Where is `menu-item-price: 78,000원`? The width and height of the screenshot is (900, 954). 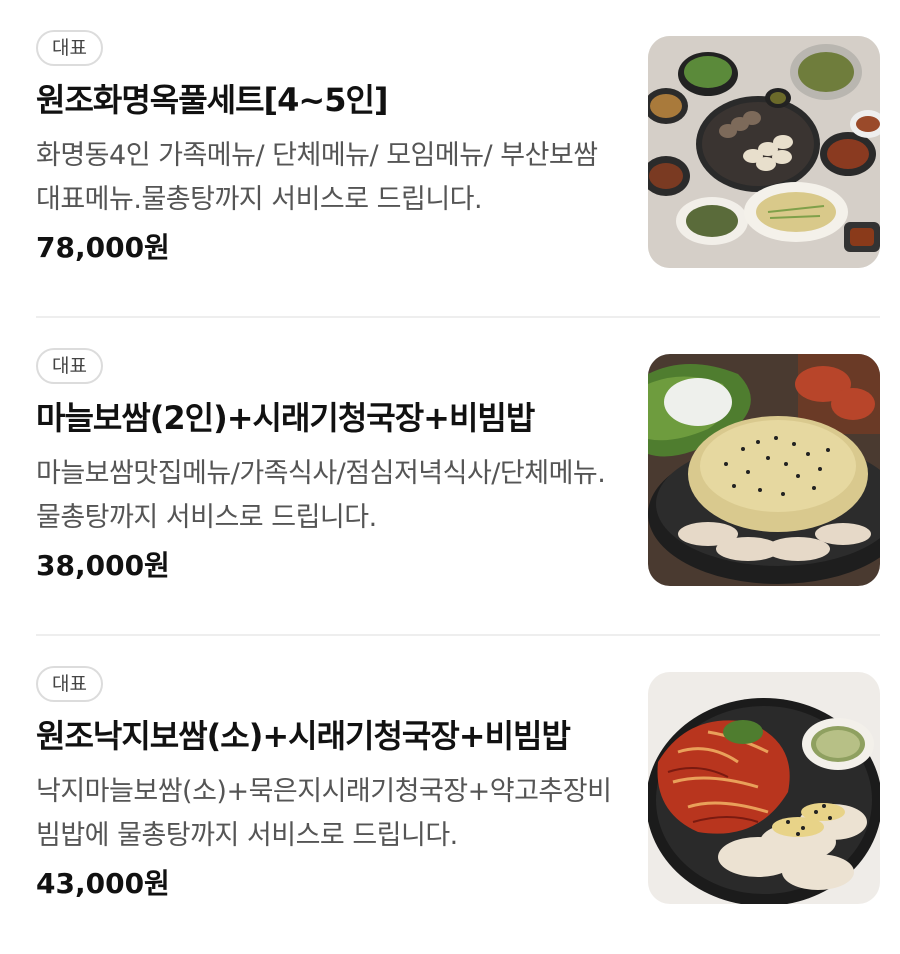
menu-item-price: 78,000원 is located at coordinates (103, 247).